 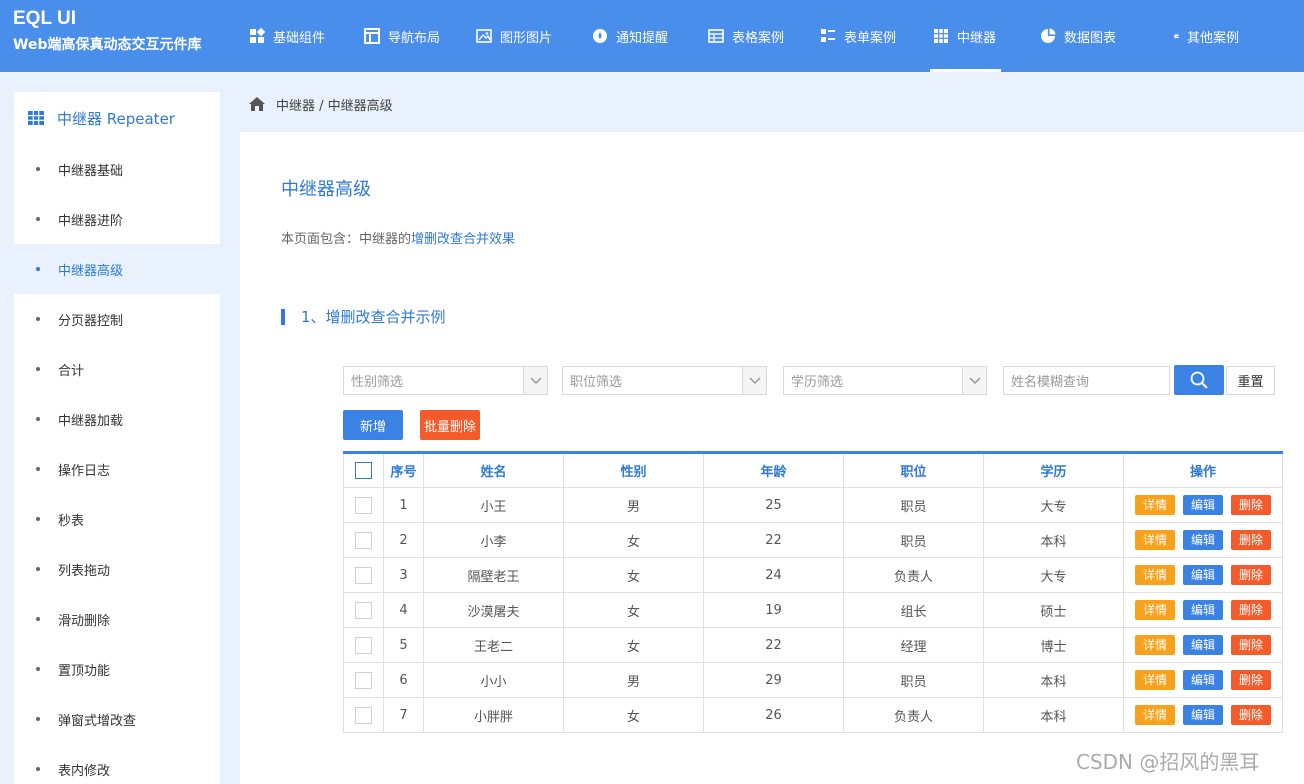 I want to click on nav-label: 导航布局, so click(x=414, y=38).